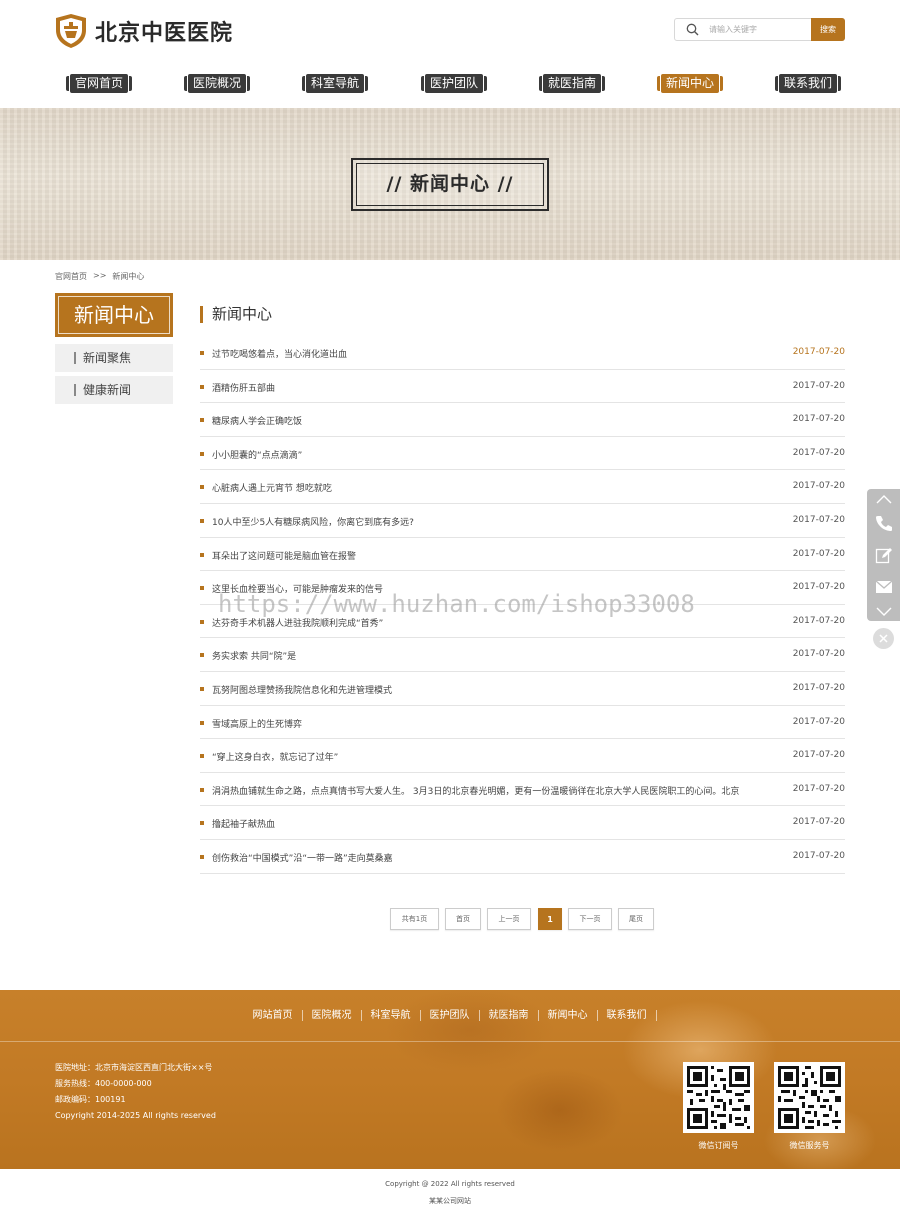  Describe the element at coordinates (257, 420) in the screenshot. I see `news-title: 糖尿病人学会正确吃饭` at that location.